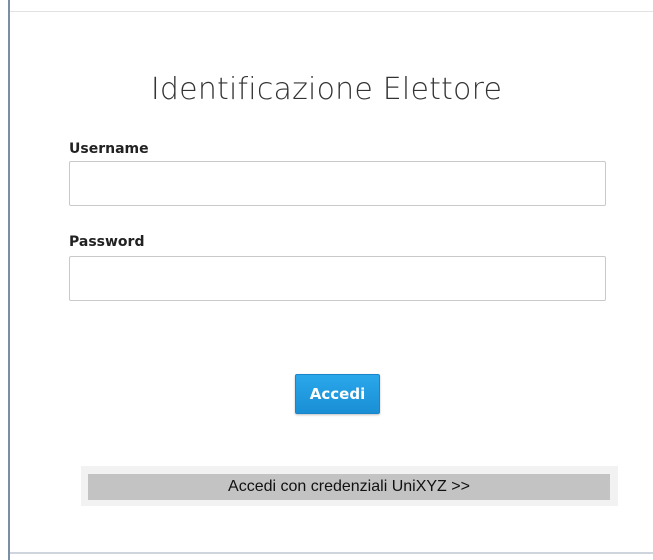 This screenshot has width=653, height=560. I want to click on username-field, so click(337, 183).